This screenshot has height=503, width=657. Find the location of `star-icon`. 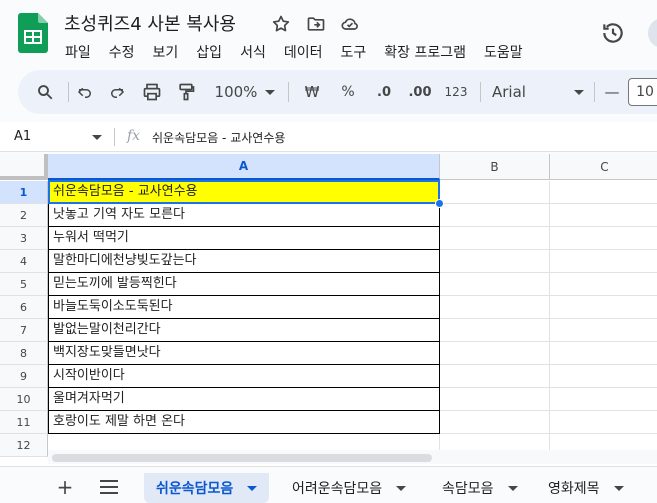

star-icon is located at coordinates (281, 24).